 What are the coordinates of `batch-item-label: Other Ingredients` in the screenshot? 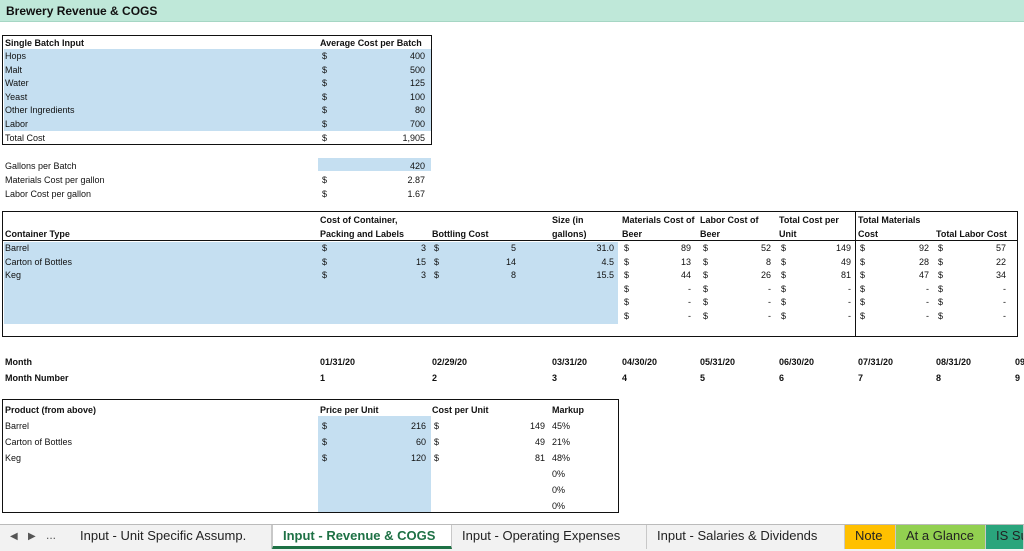 It's located at (40, 110).